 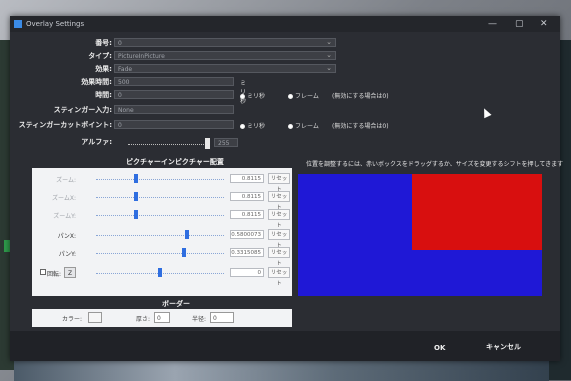 I want to click on time-label: 時間:, so click(x=103, y=95).